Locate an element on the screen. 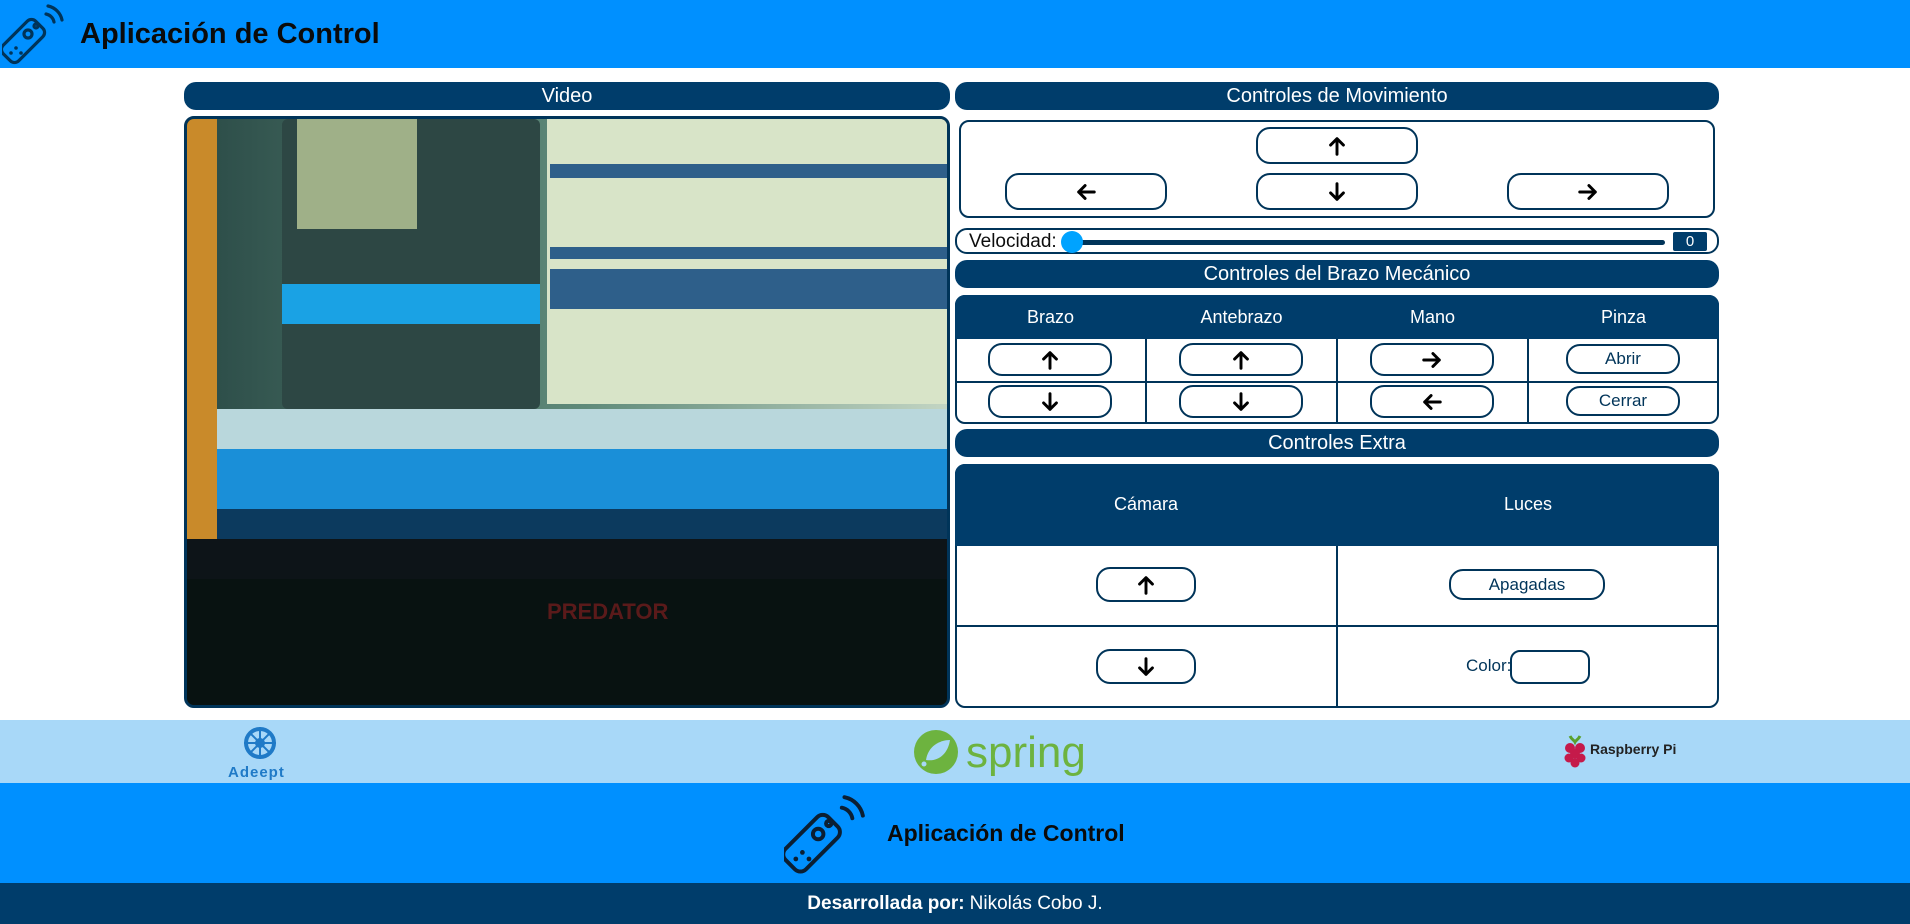 This screenshot has height=924, width=1910. footer-title: Aplicación de Control is located at coordinates (1006, 833).